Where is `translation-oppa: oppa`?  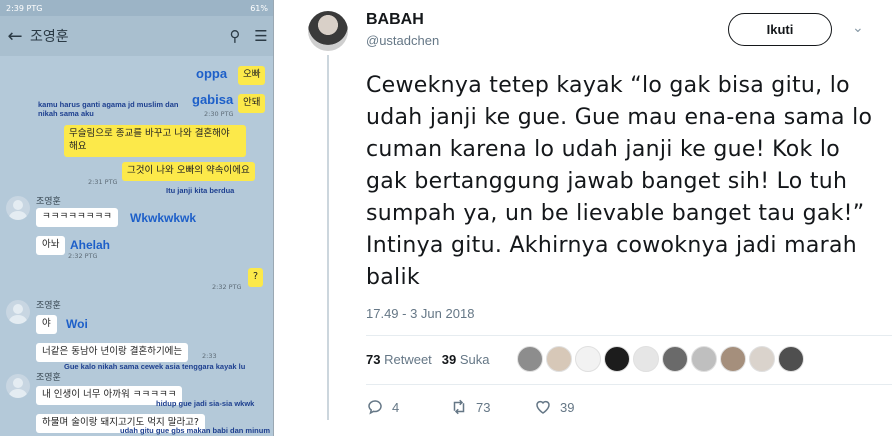 translation-oppa: oppa is located at coordinates (212, 73).